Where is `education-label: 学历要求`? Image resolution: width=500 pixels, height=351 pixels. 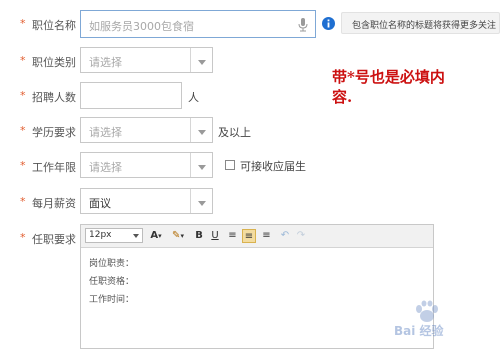
education-label: 学历要求 is located at coordinates (54, 132).